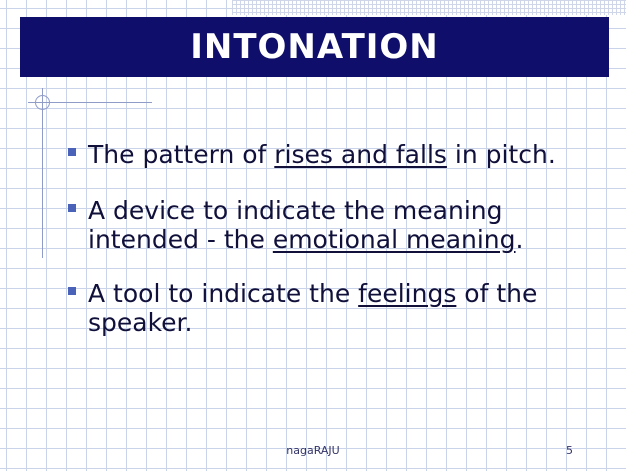 Image resolution: width=626 pixels, height=471 pixels. I want to click on slide-title: INTONATION, so click(314, 47).